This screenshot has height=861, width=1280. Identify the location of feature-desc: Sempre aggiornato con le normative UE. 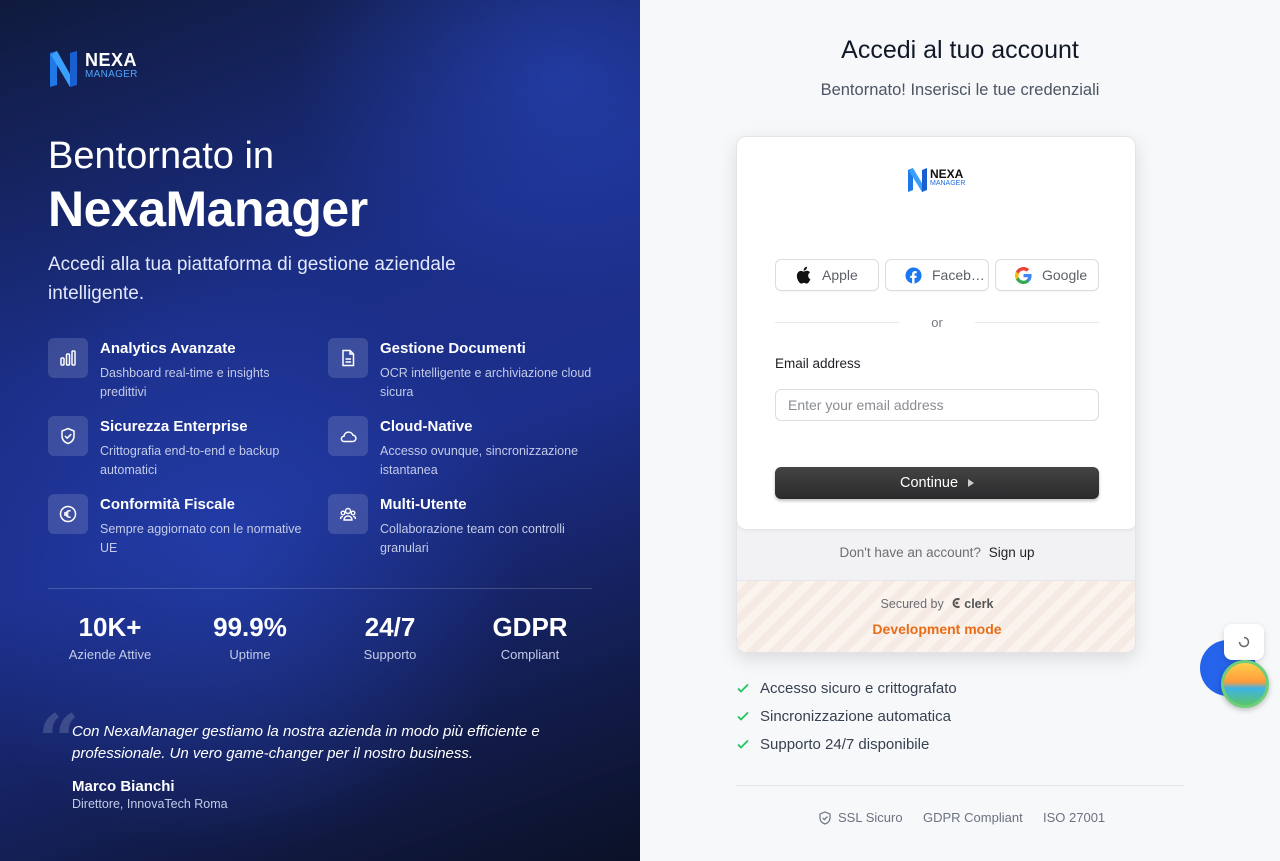
(201, 538).